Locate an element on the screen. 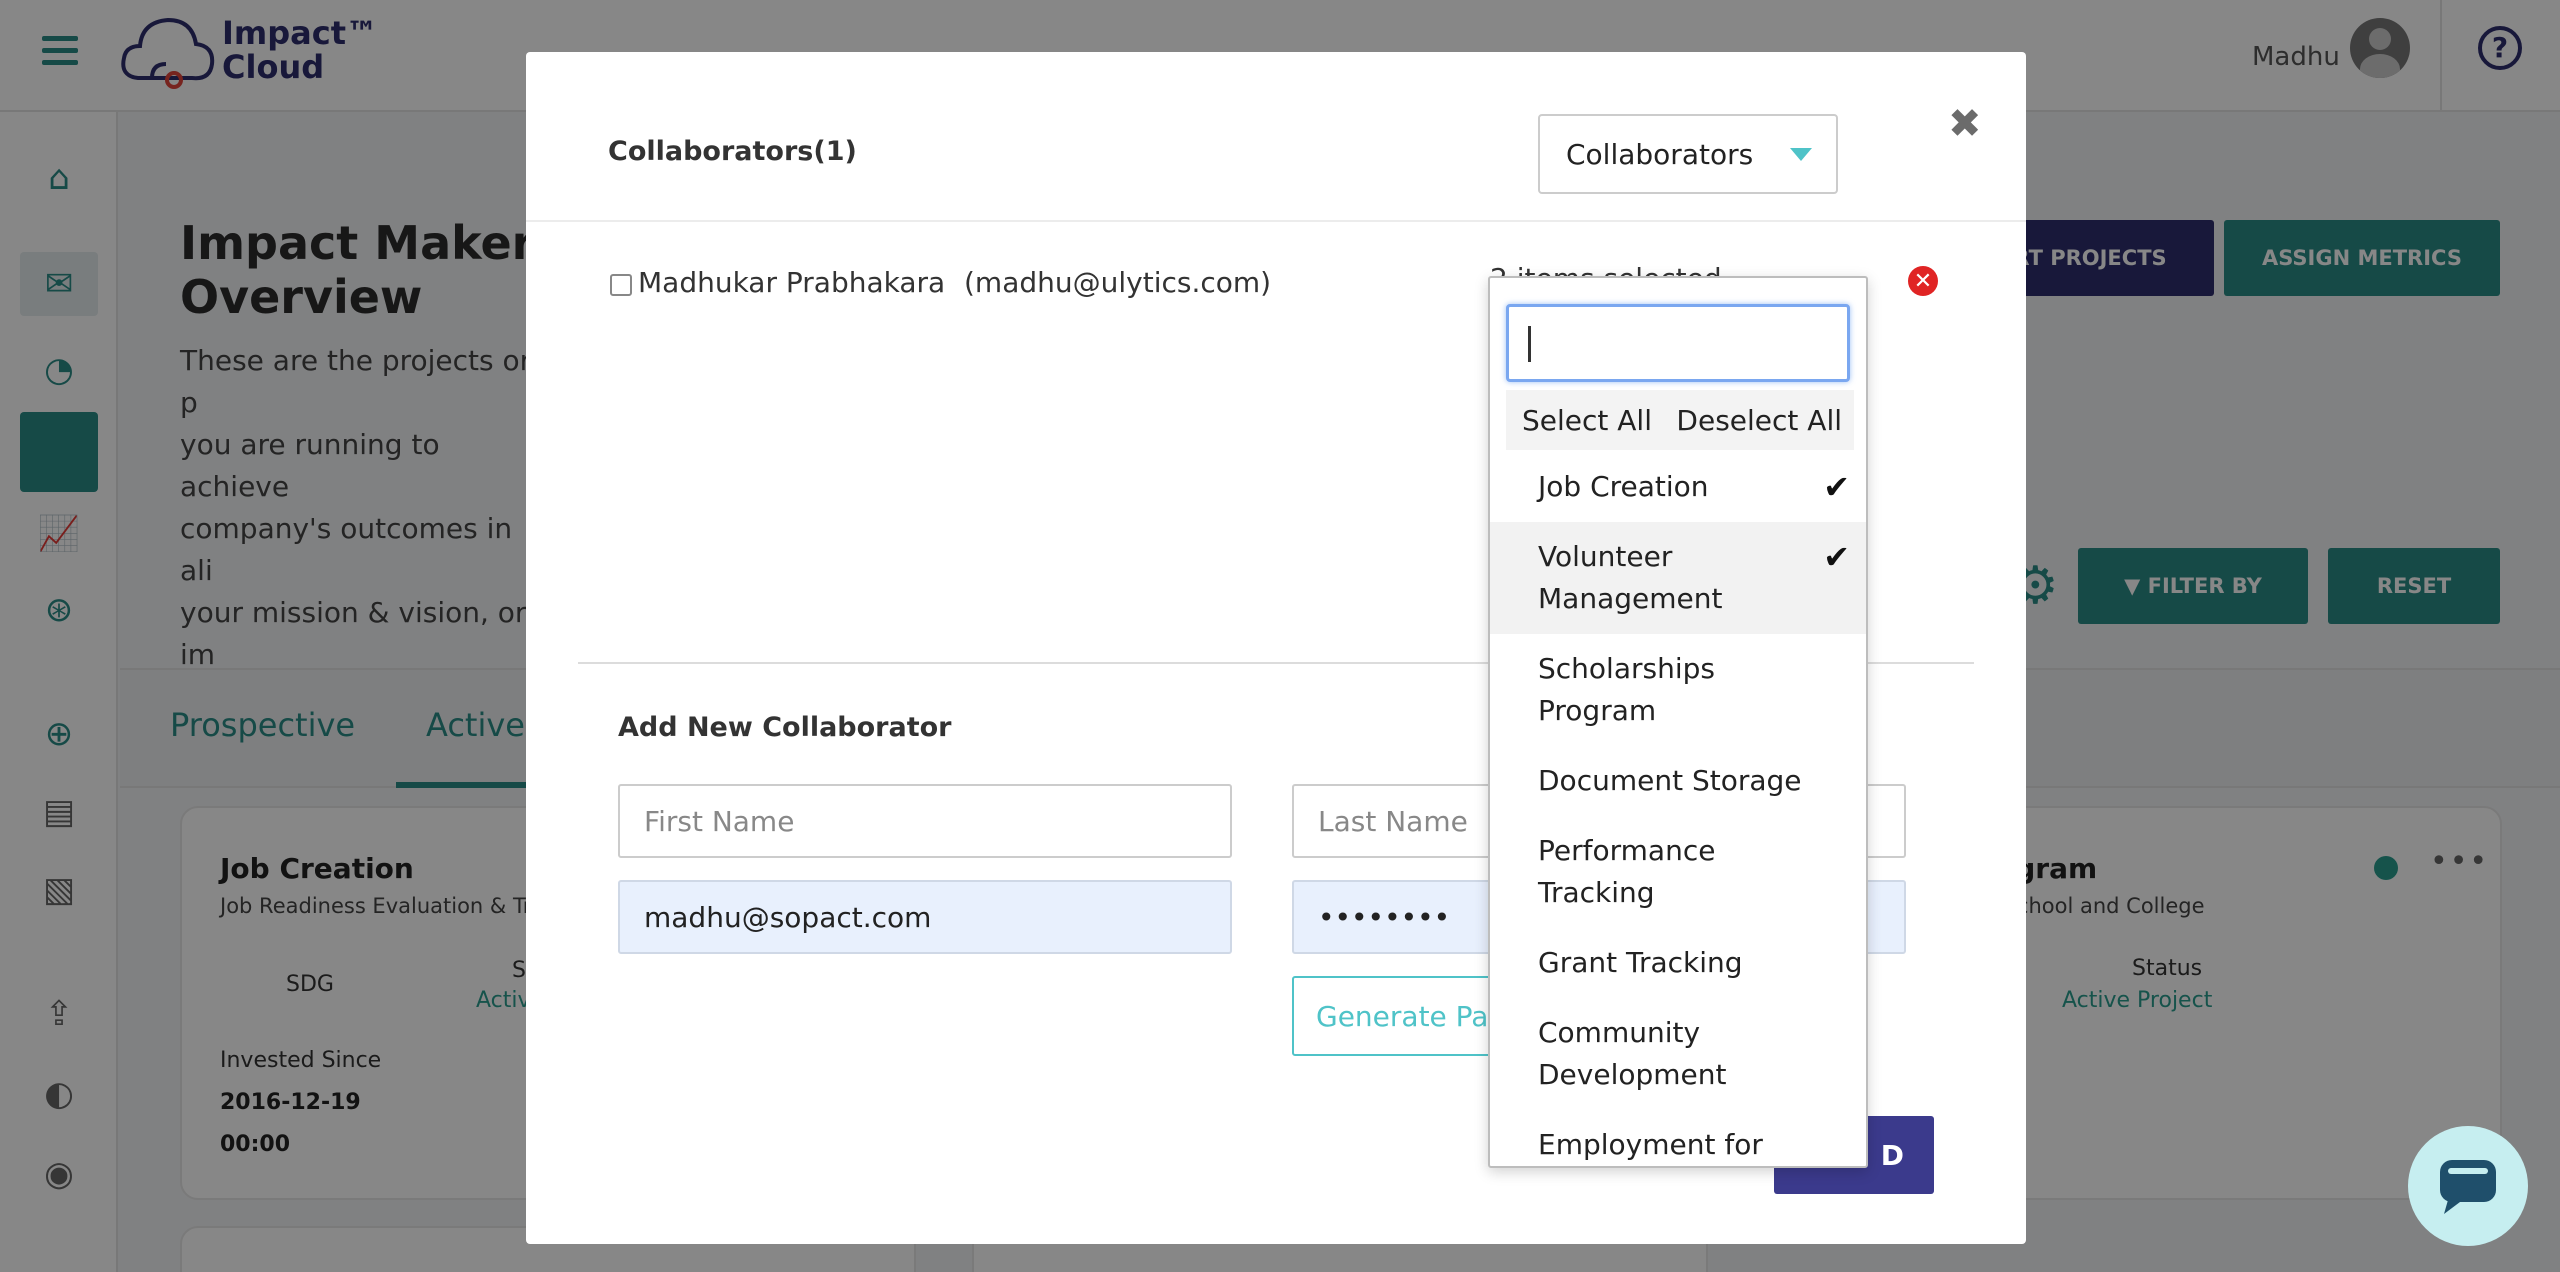  dropdown-option-label: Scholarships Program is located at coordinates (1626, 689).